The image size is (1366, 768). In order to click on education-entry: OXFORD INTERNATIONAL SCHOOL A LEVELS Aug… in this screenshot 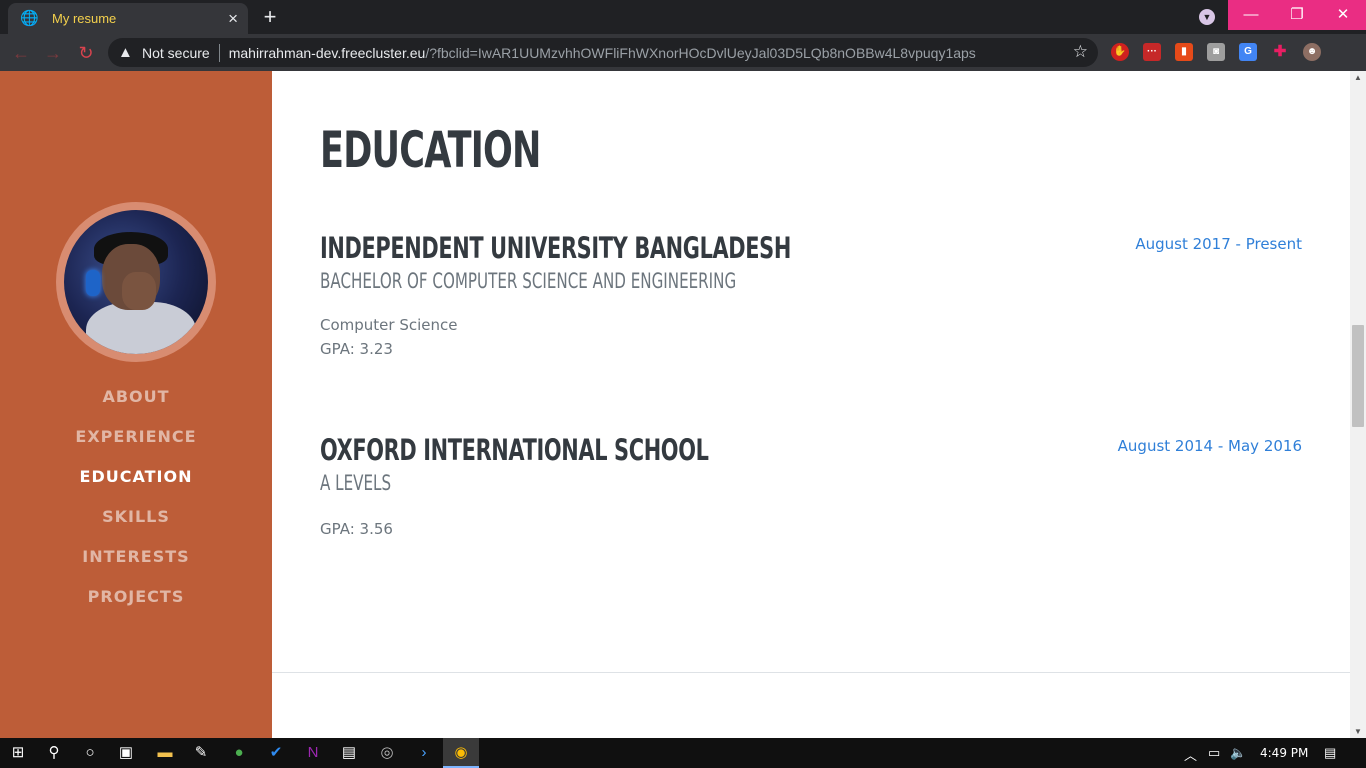, I will do `click(811, 487)`.